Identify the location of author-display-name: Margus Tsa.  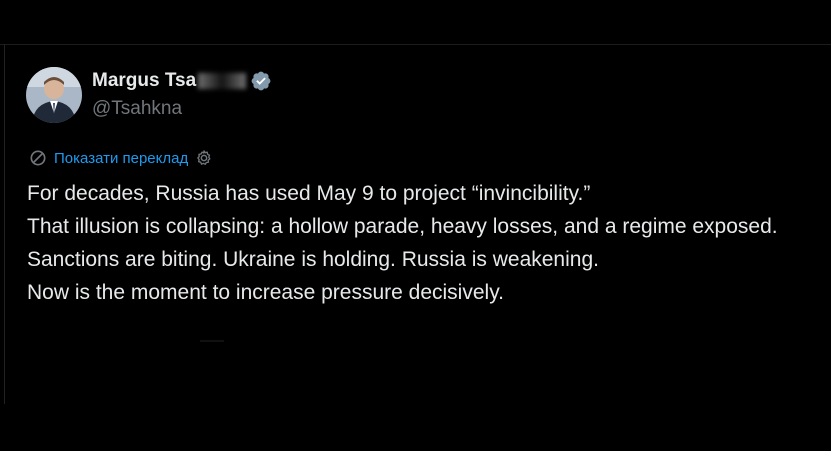
(182, 81).